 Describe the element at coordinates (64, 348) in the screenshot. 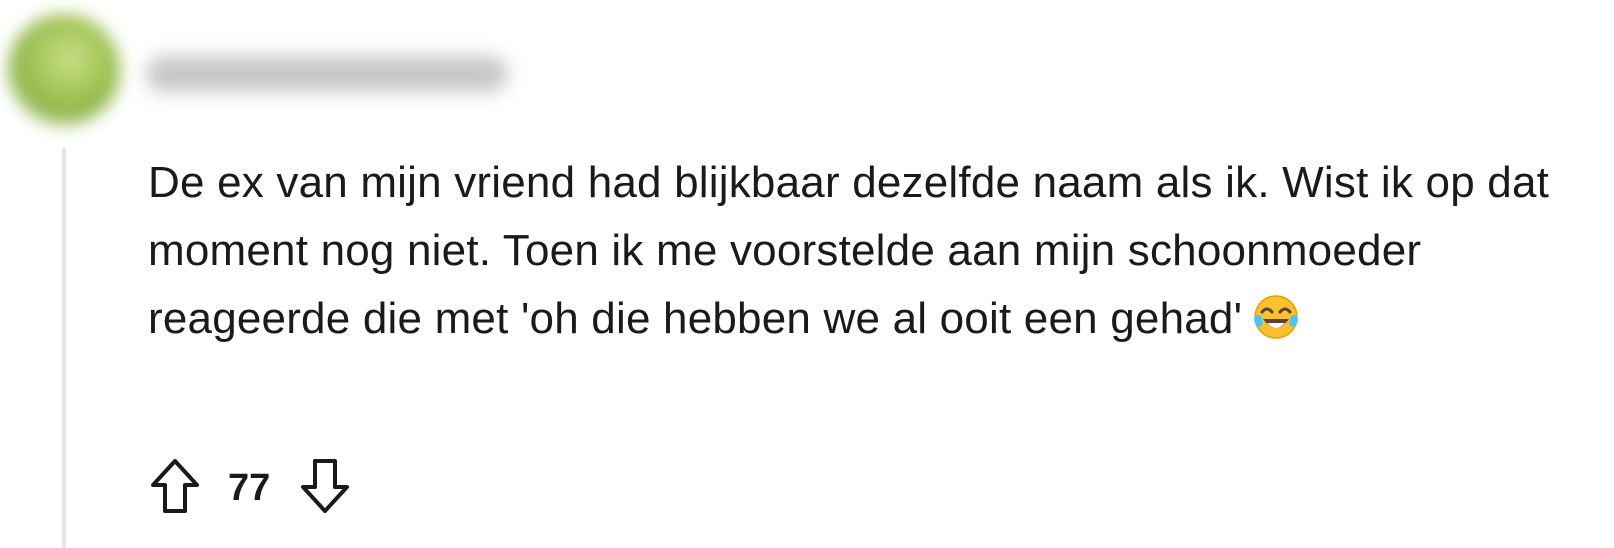

I see `thread-line` at that location.